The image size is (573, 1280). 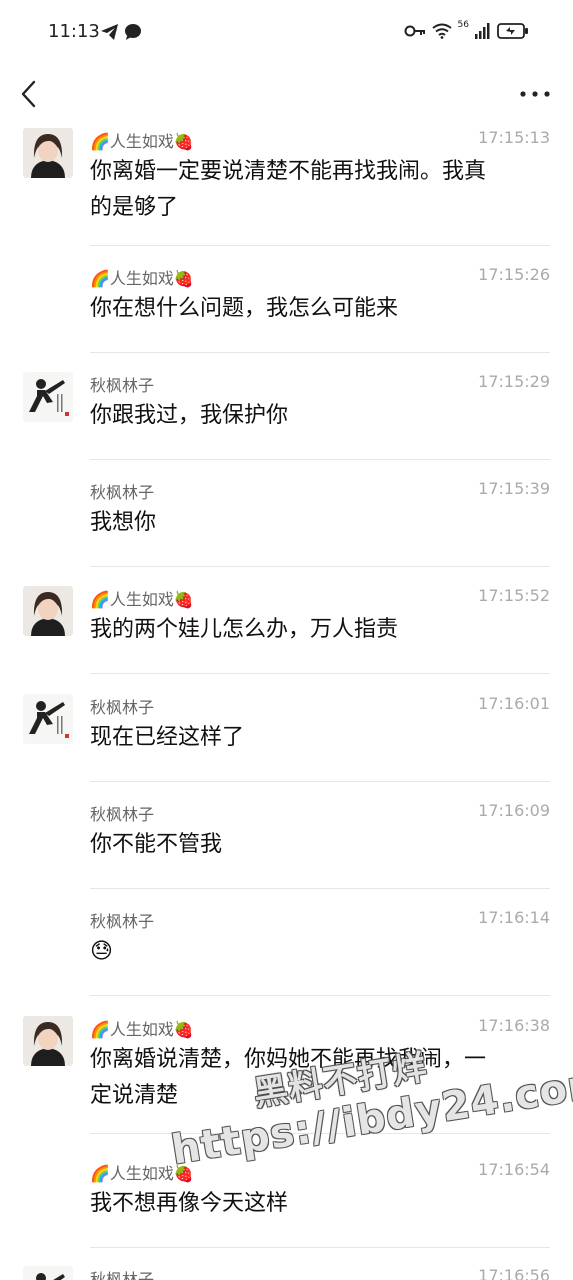 I want to click on network-type-label: 56, so click(x=463, y=25).